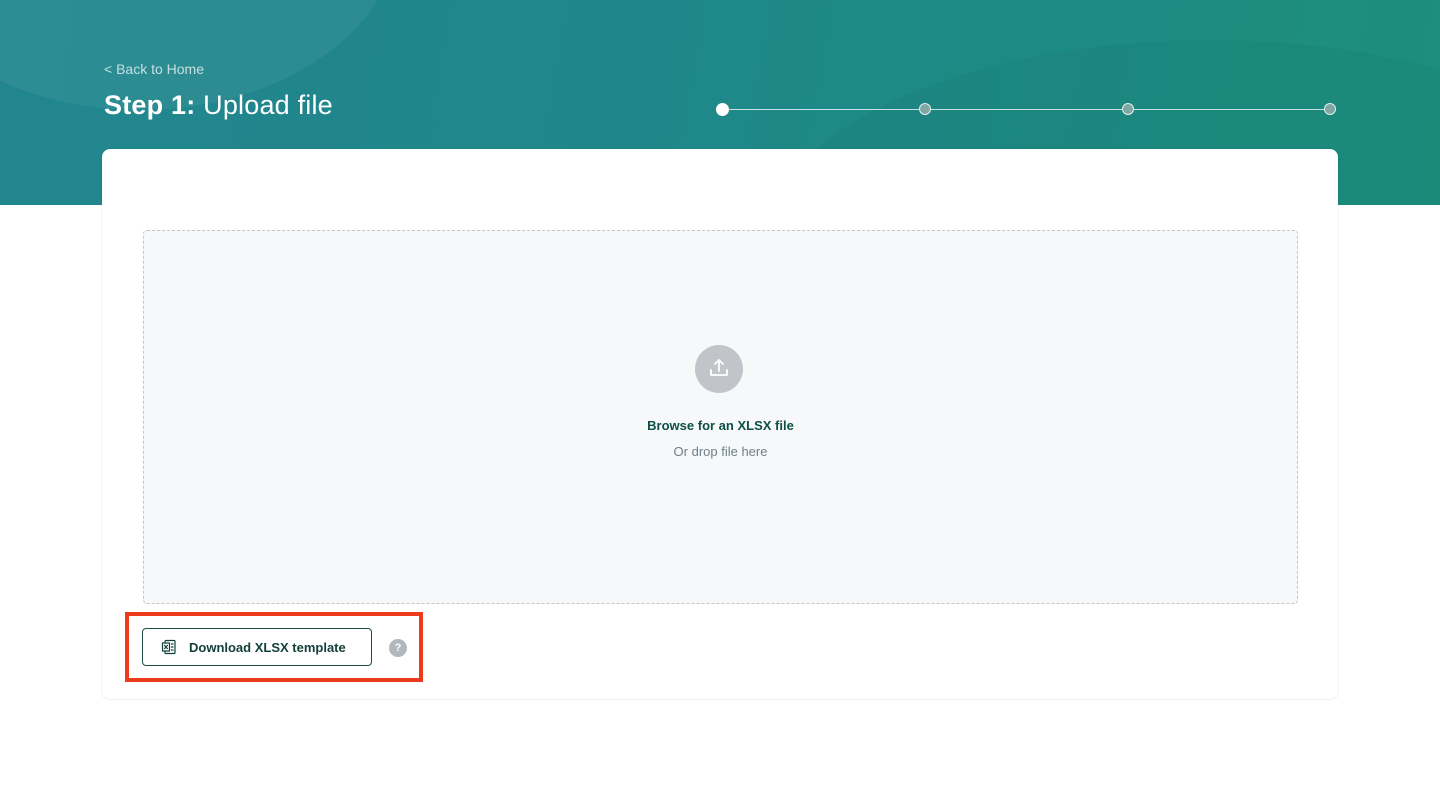  I want to click on upload-icon, so click(719, 369).